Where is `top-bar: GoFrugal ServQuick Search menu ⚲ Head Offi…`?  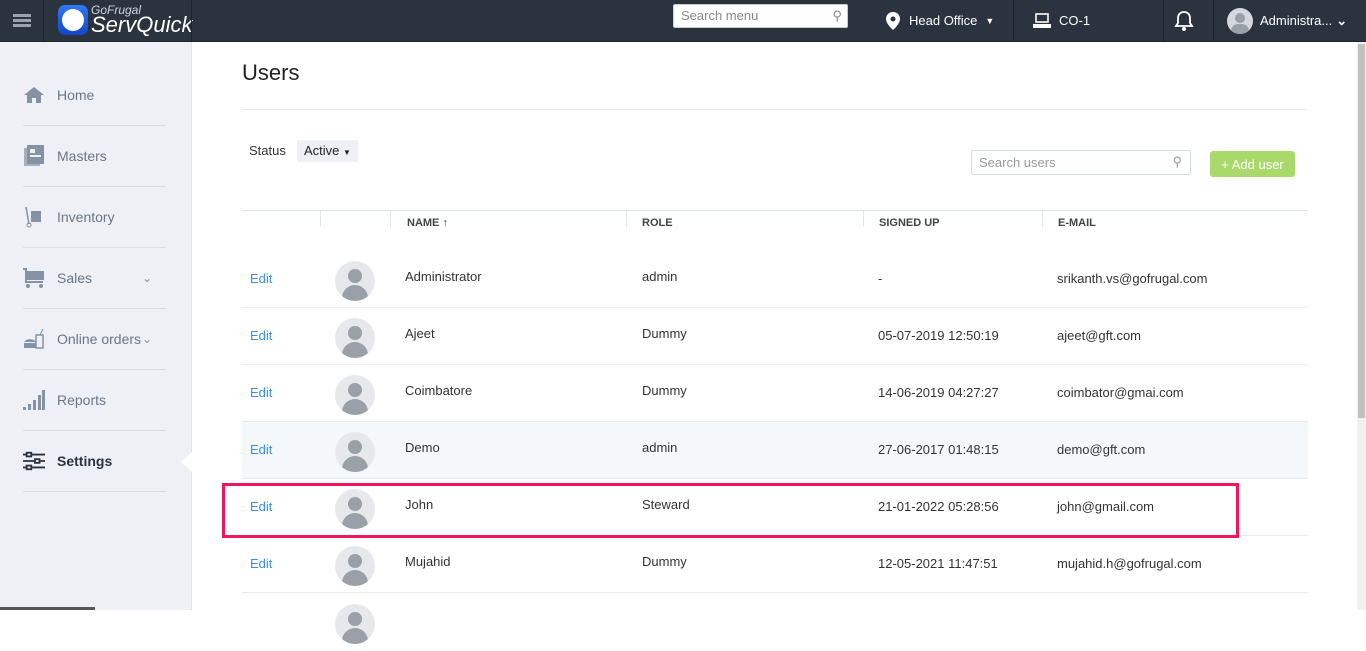
top-bar: GoFrugal ServQuick Search menu ⚲ Head Offi… is located at coordinates (683, 21).